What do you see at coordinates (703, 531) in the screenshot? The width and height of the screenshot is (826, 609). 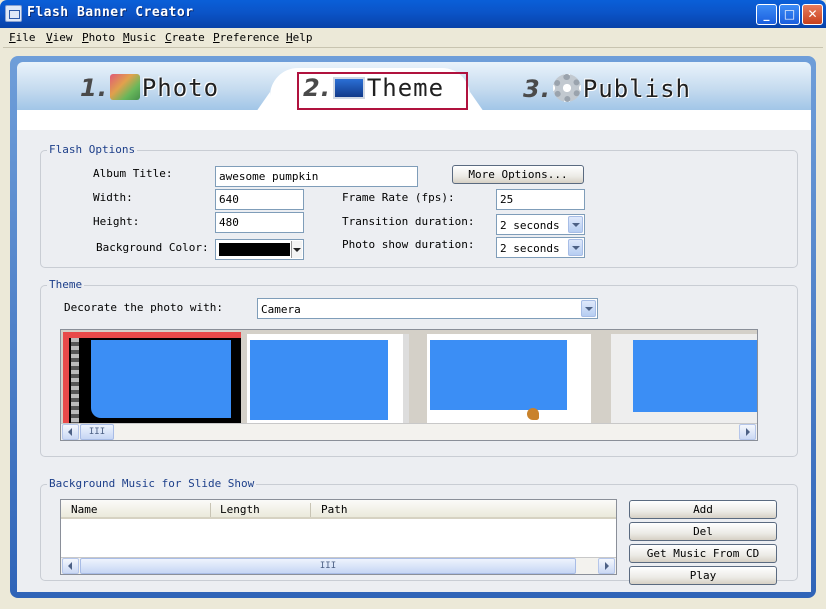 I see `delete-music-button: Del` at bounding box center [703, 531].